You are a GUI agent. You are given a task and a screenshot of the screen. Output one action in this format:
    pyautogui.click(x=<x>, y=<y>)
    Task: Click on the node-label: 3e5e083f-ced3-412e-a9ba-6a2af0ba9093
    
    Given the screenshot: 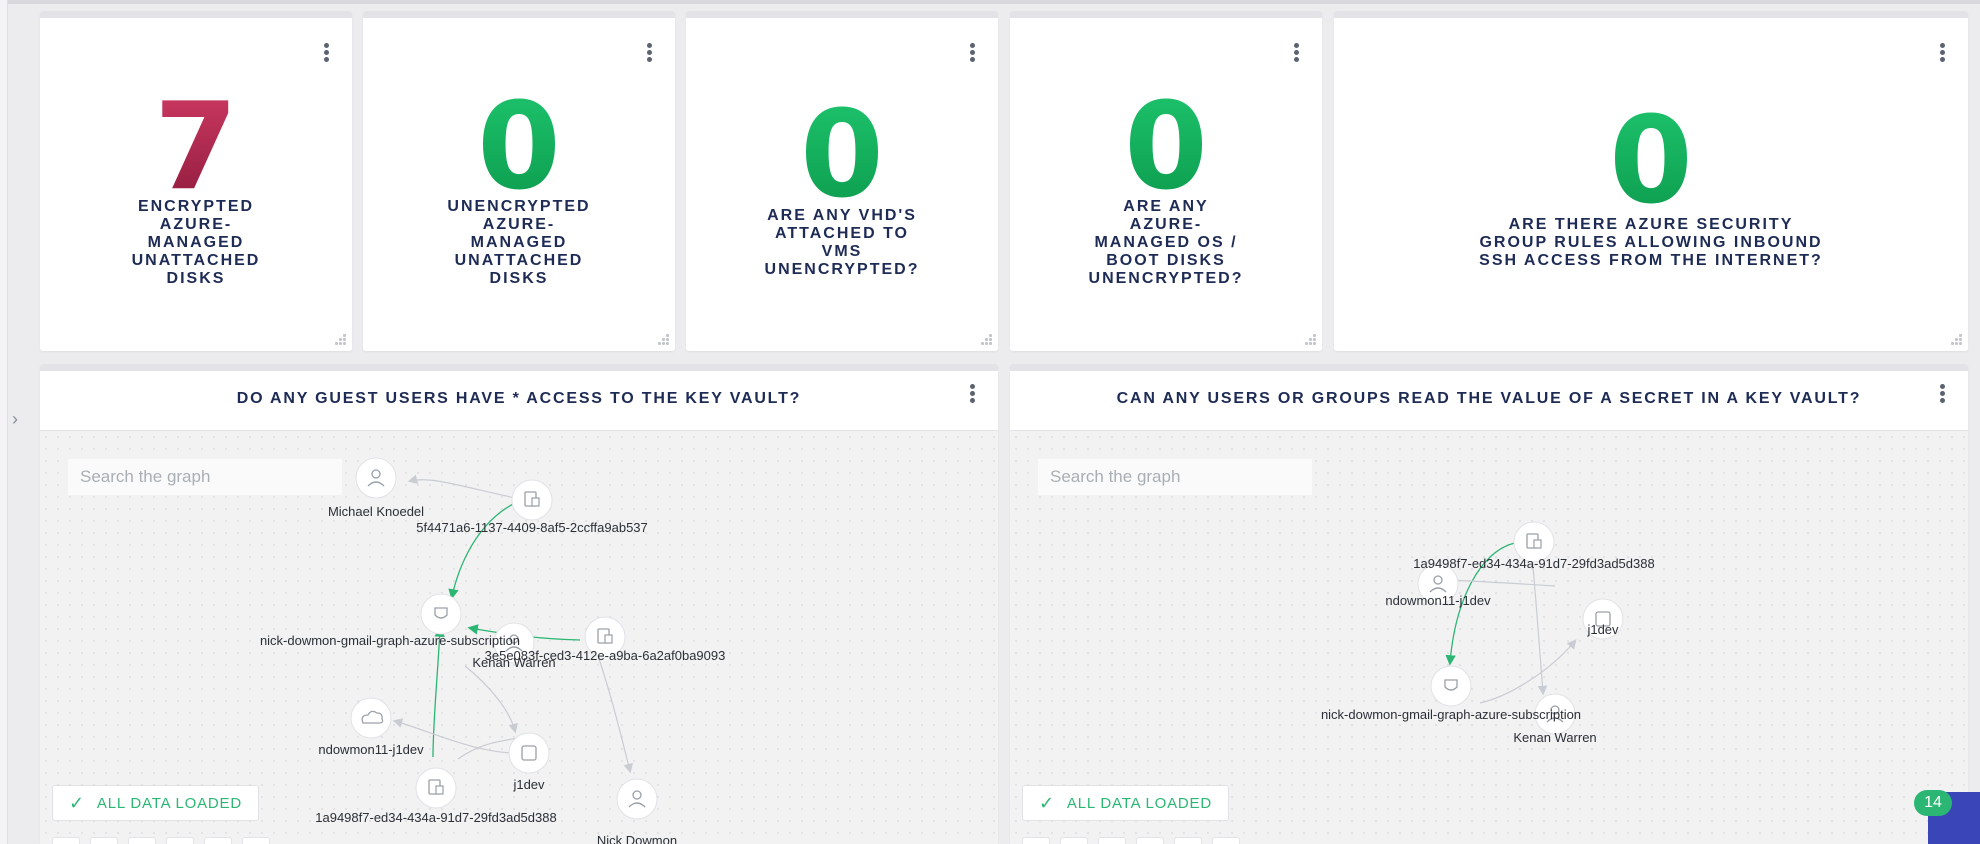 What is the action you would take?
    pyautogui.click(x=605, y=655)
    